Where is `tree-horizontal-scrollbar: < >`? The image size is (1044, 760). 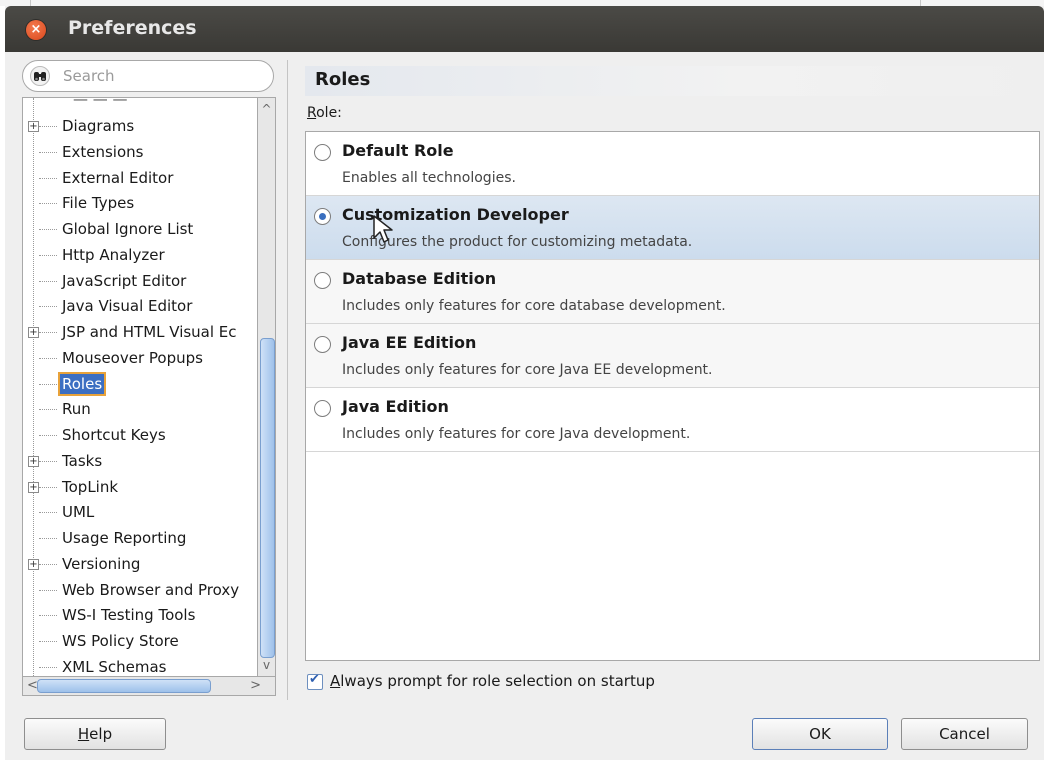 tree-horizontal-scrollbar: < > is located at coordinates (149, 686).